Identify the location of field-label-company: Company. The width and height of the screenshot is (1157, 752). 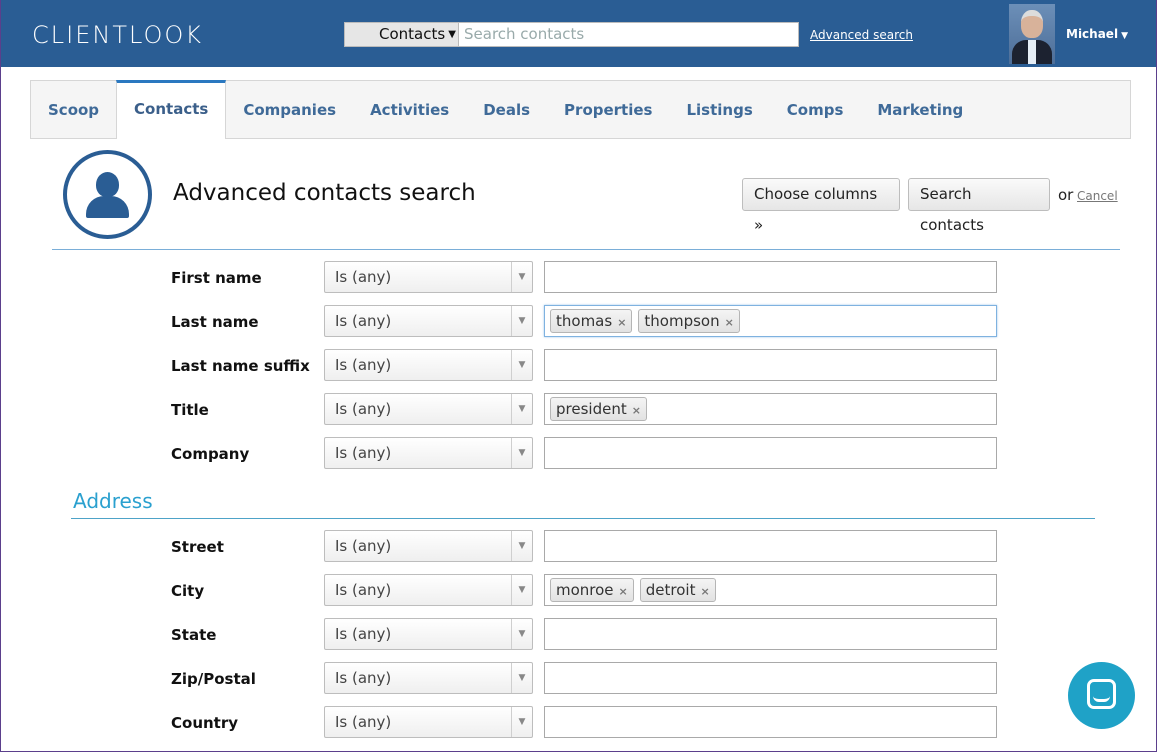
(210, 454).